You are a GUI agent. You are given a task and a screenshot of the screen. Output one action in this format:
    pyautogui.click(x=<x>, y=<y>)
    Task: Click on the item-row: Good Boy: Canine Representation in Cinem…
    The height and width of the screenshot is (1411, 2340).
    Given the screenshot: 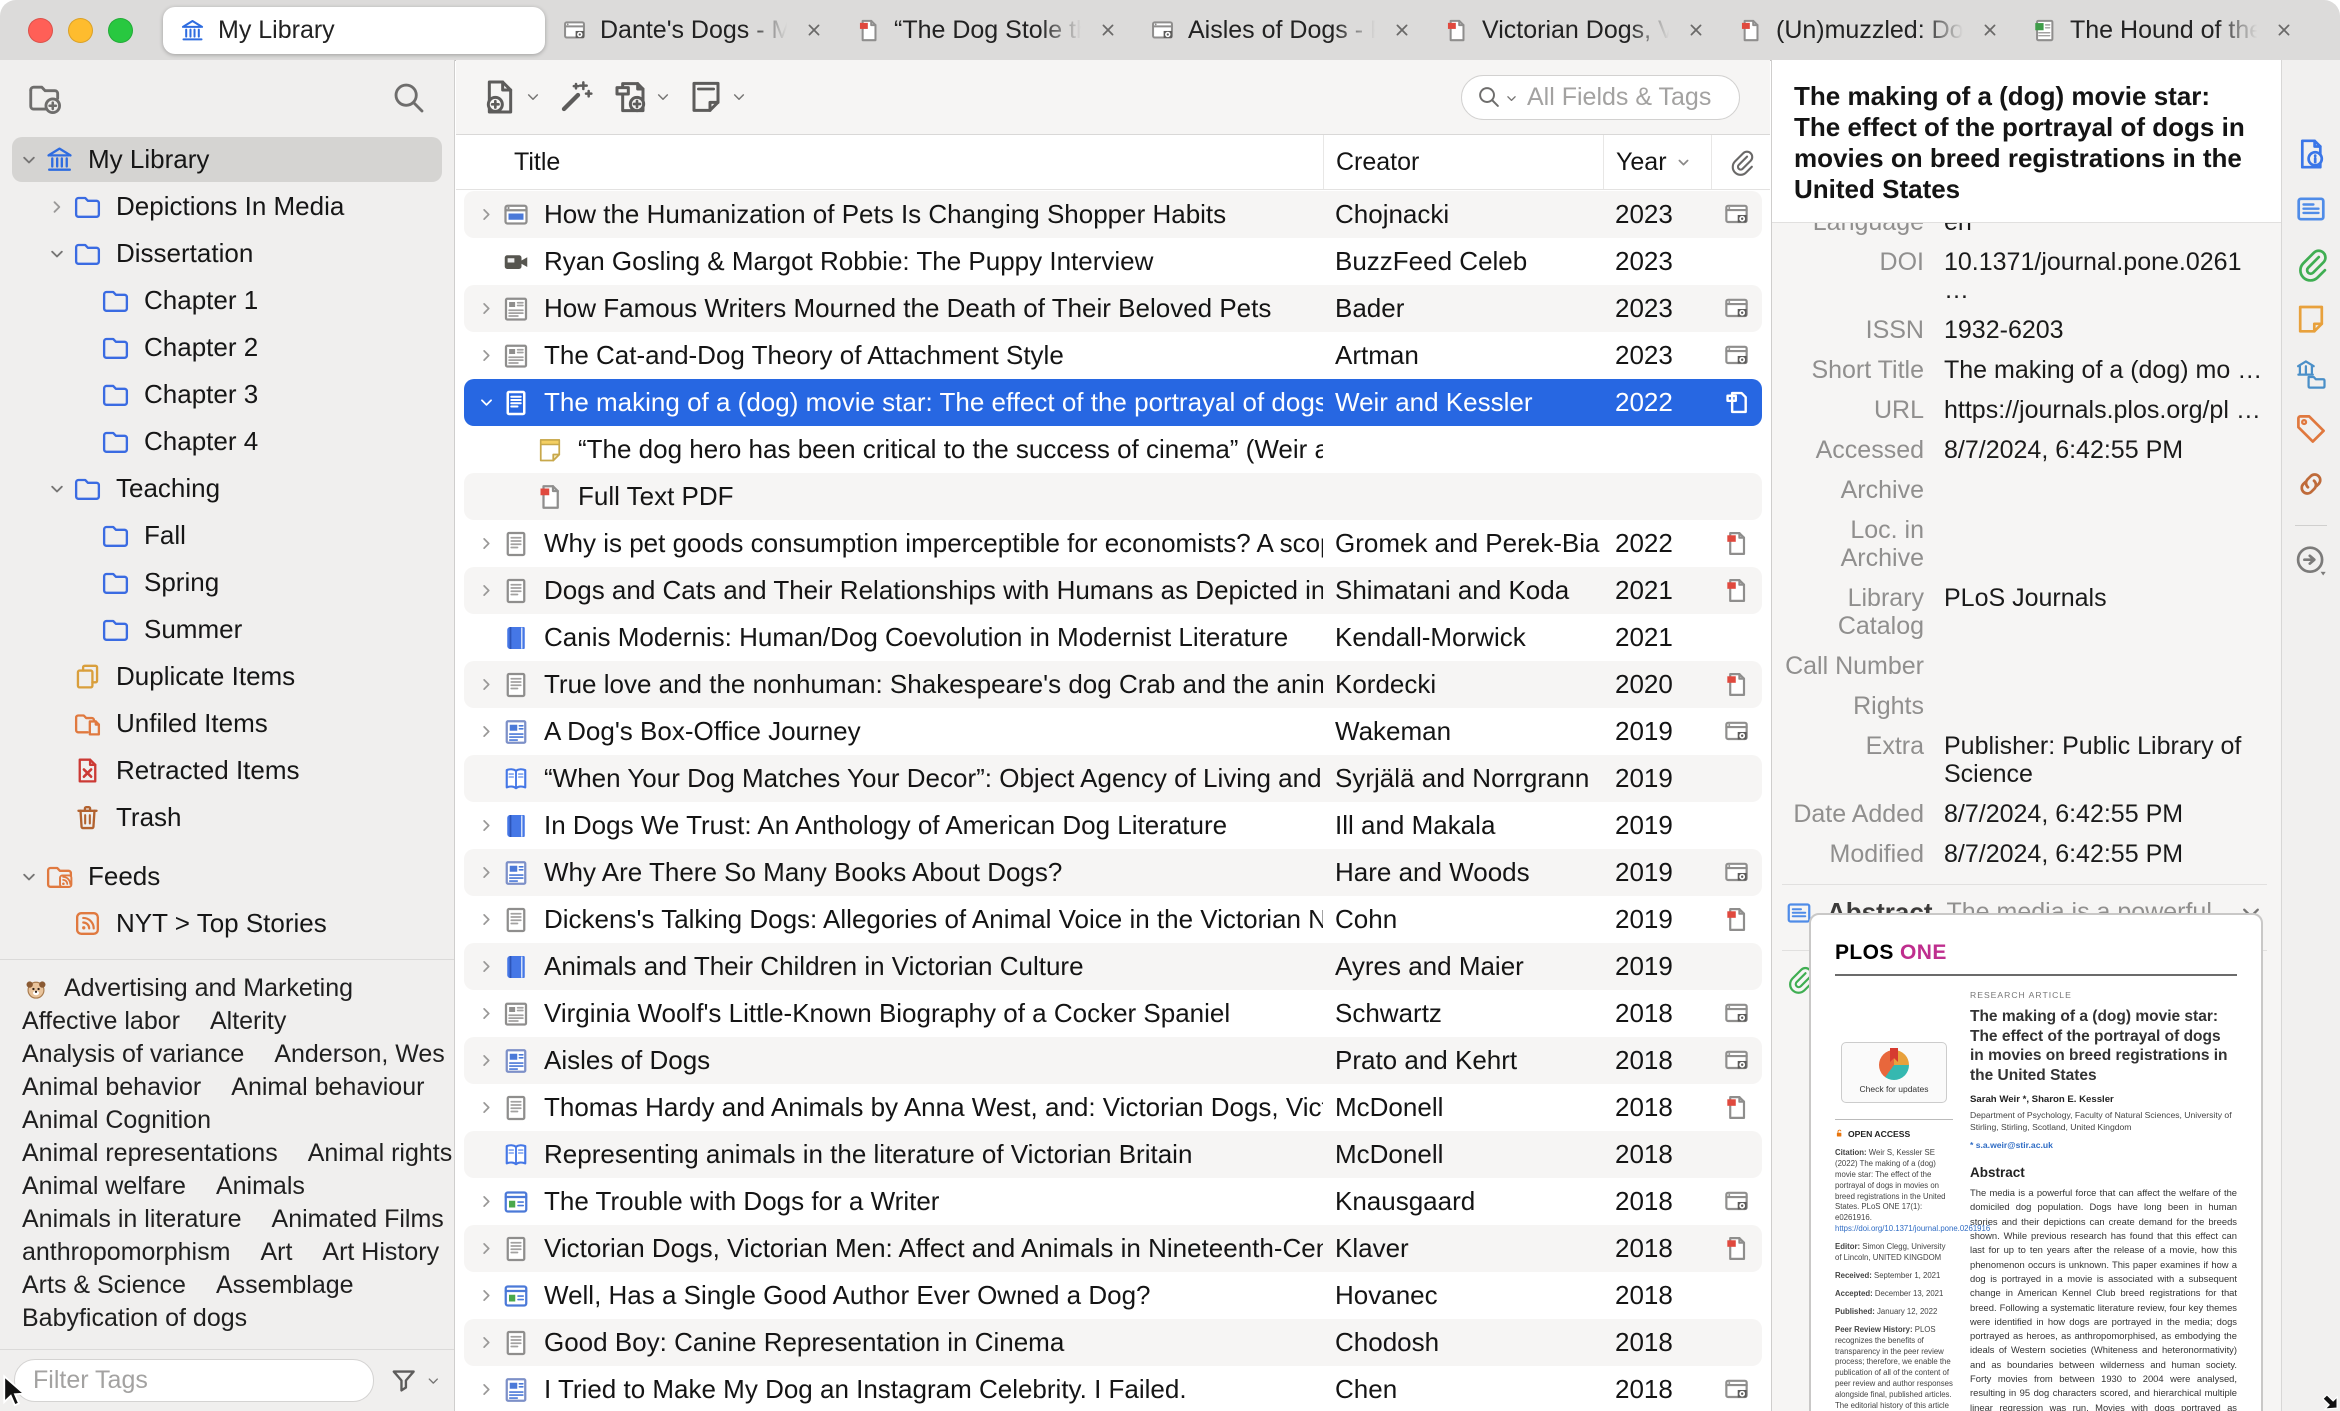 What is the action you would take?
    pyautogui.click(x=1113, y=1342)
    